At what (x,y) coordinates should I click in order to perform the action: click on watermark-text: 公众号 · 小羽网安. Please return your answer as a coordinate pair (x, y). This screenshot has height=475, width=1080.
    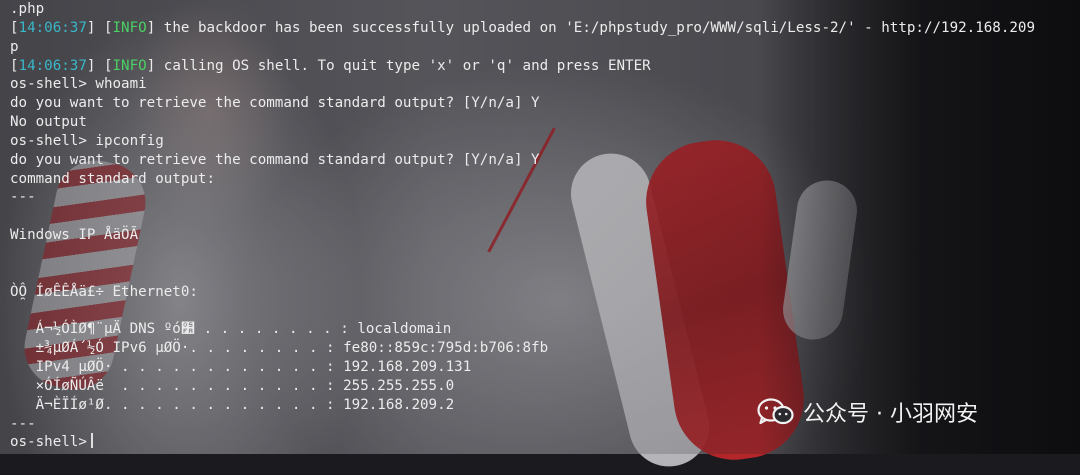
    Looking at the image, I should click on (890, 414).